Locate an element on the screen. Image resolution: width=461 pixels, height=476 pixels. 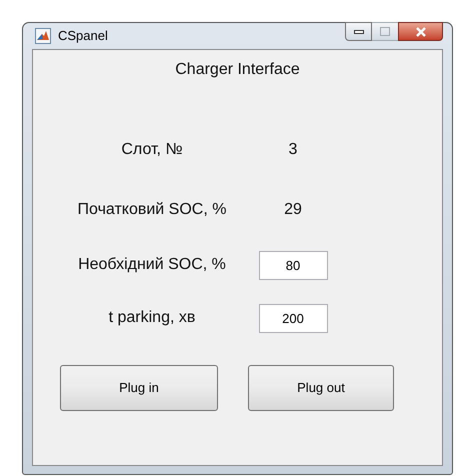
value-text: 29 is located at coordinates (293, 210).